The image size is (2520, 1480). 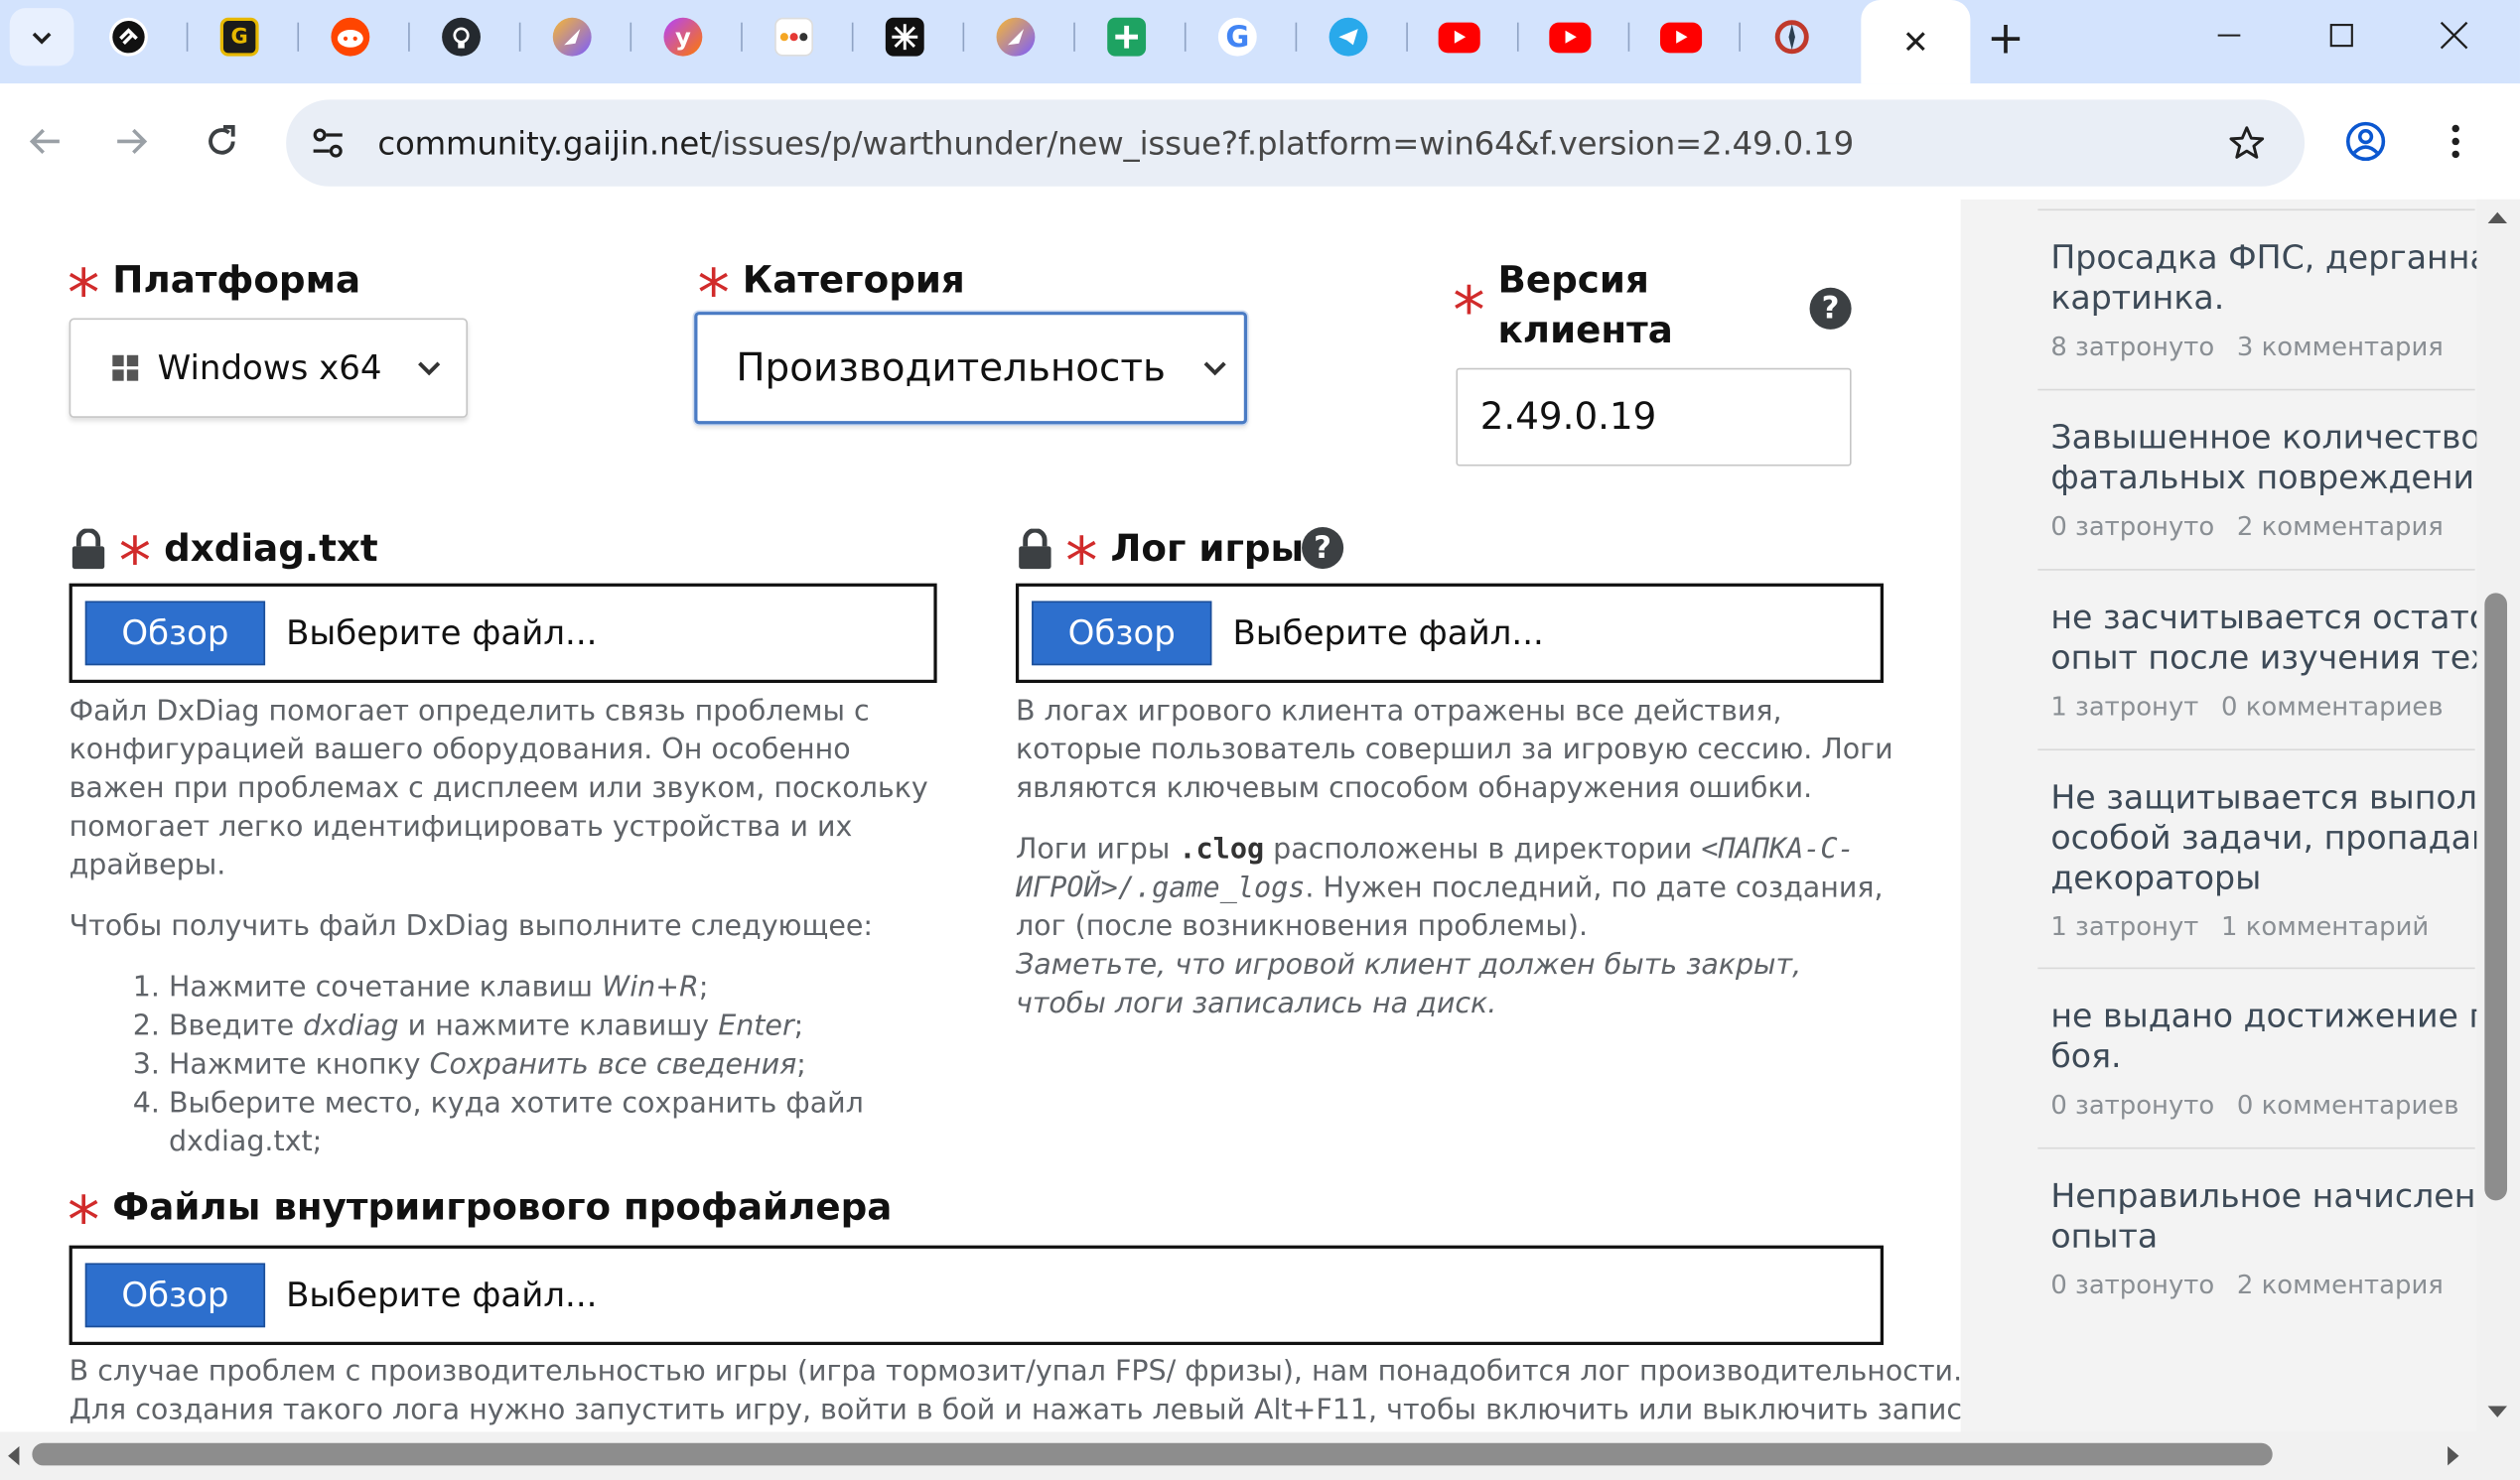 I want to click on related-issue-meta: 0 затронуто 0 комментариев, so click(x=2254, y=1105).